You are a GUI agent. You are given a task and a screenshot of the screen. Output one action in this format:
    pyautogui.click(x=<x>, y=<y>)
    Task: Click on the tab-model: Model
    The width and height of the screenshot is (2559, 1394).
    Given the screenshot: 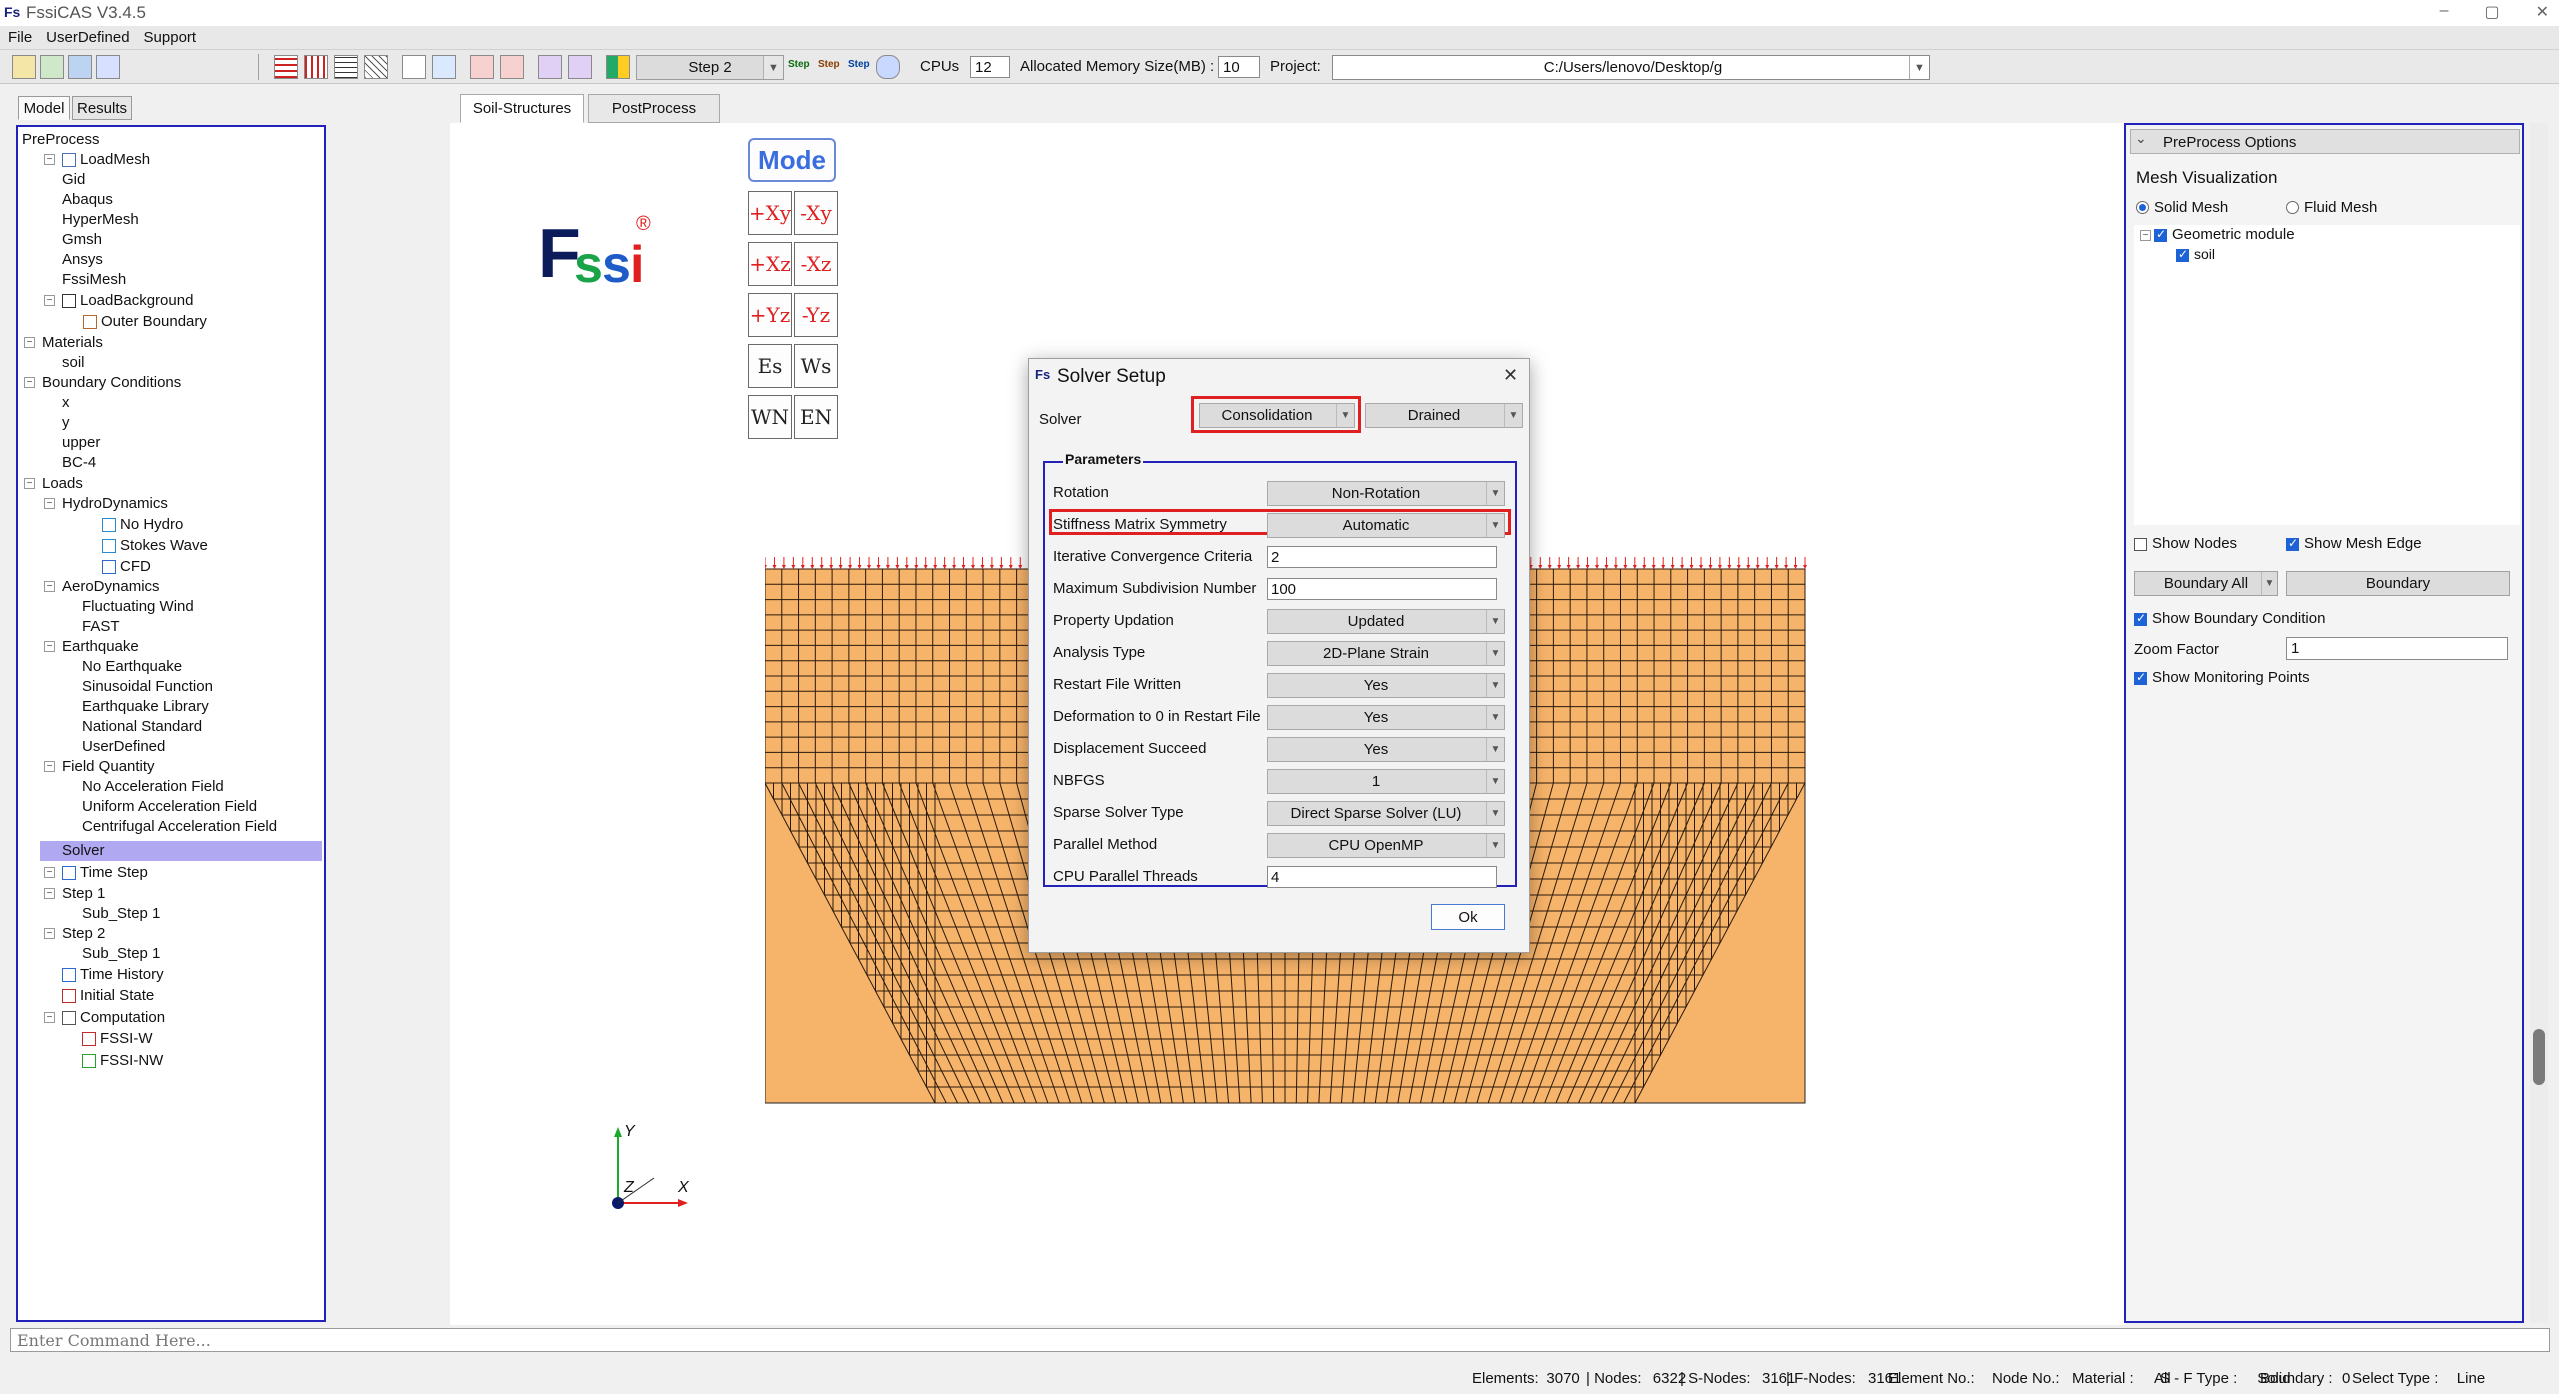 What is the action you would take?
    pyautogui.click(x=44, y=108)
    